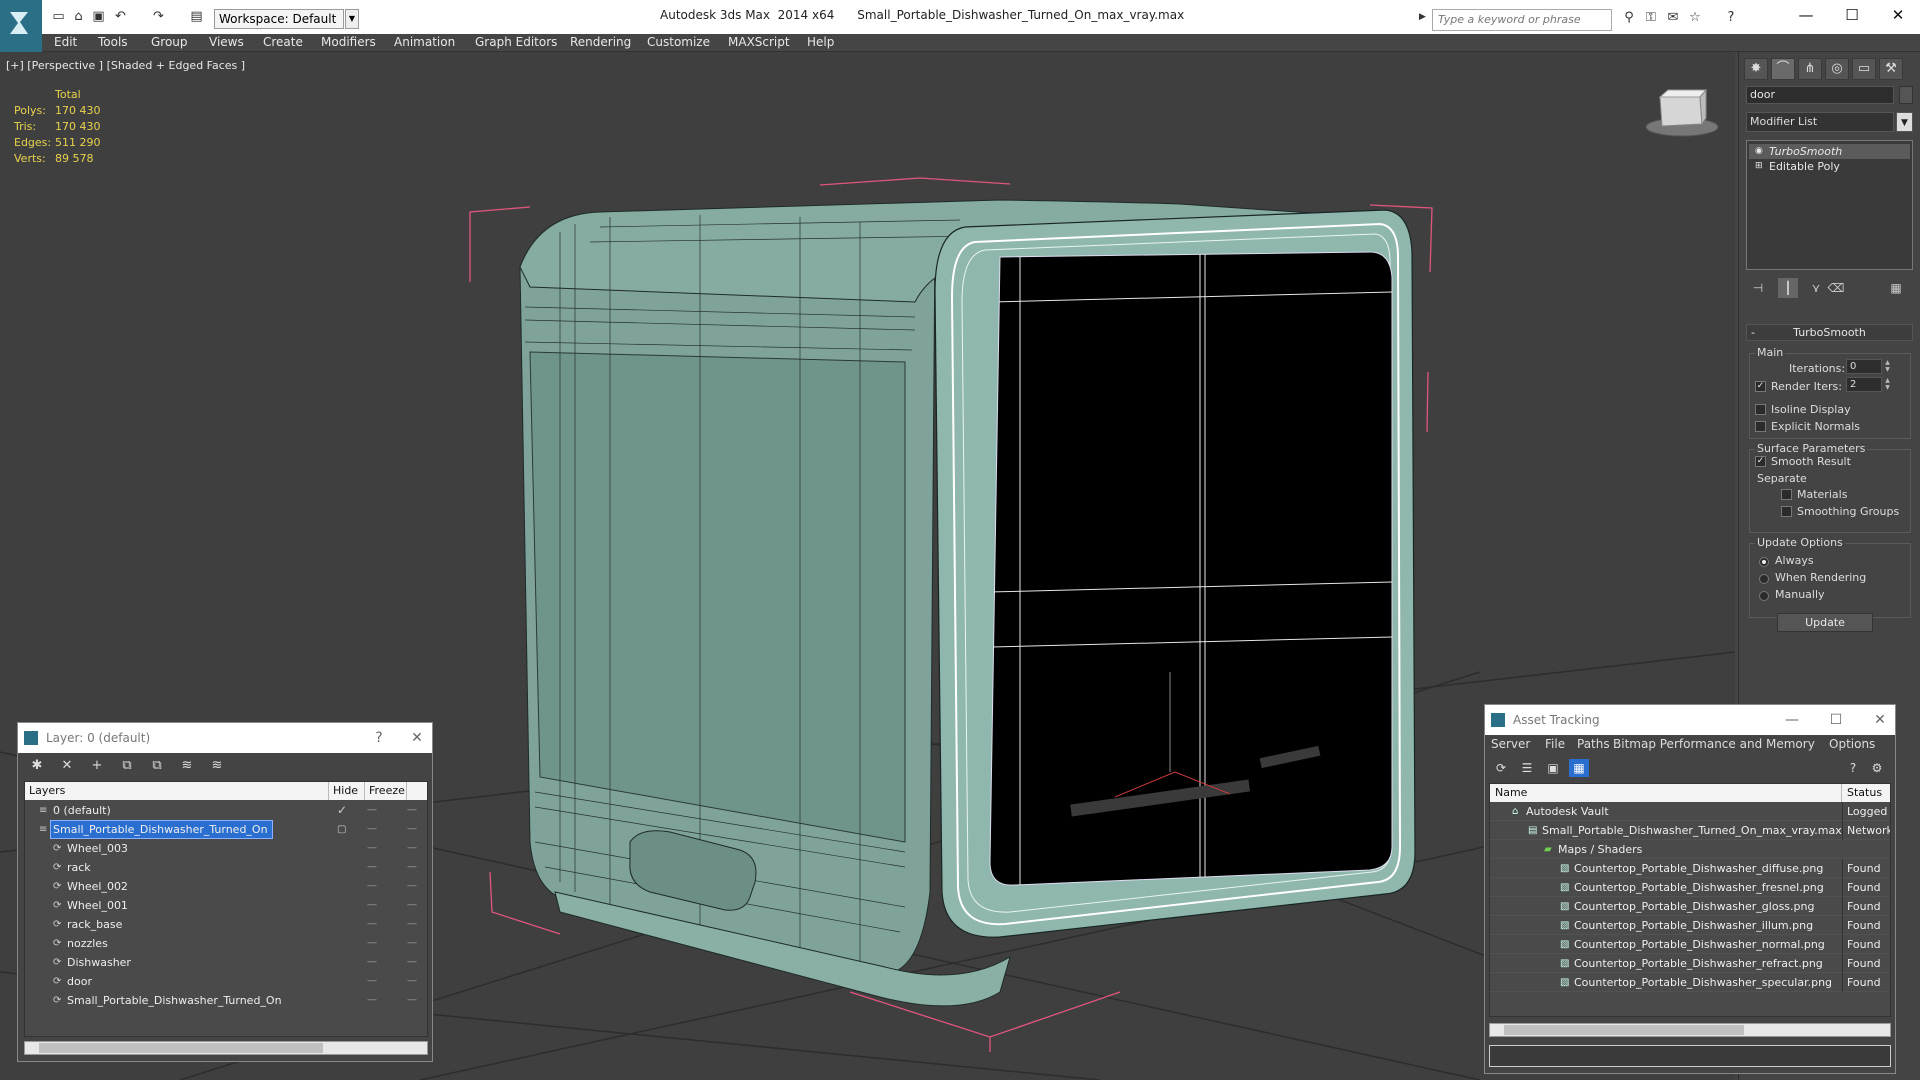  I want to click on menu-edit: Edit, so click(65, 42).